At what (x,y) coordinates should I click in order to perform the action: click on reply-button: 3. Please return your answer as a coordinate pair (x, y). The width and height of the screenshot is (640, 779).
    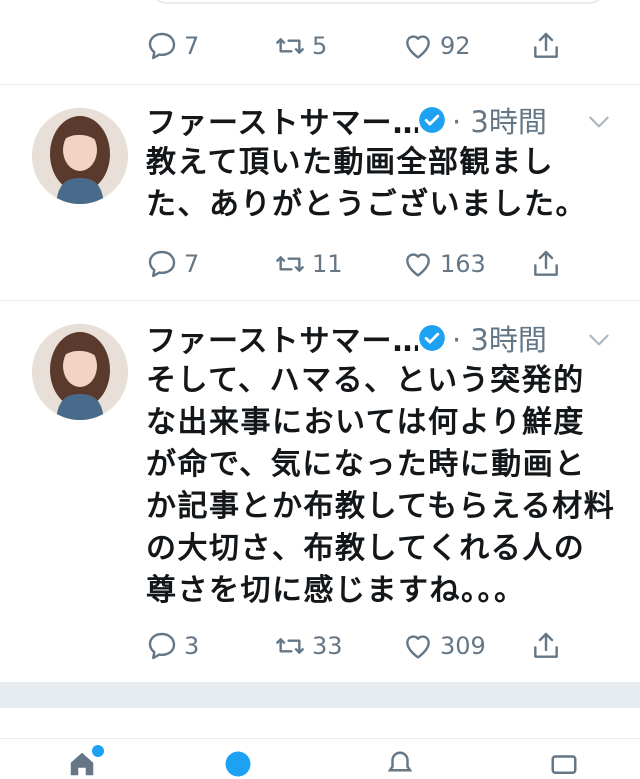
    Looking at the image, I should click on (172, 646).